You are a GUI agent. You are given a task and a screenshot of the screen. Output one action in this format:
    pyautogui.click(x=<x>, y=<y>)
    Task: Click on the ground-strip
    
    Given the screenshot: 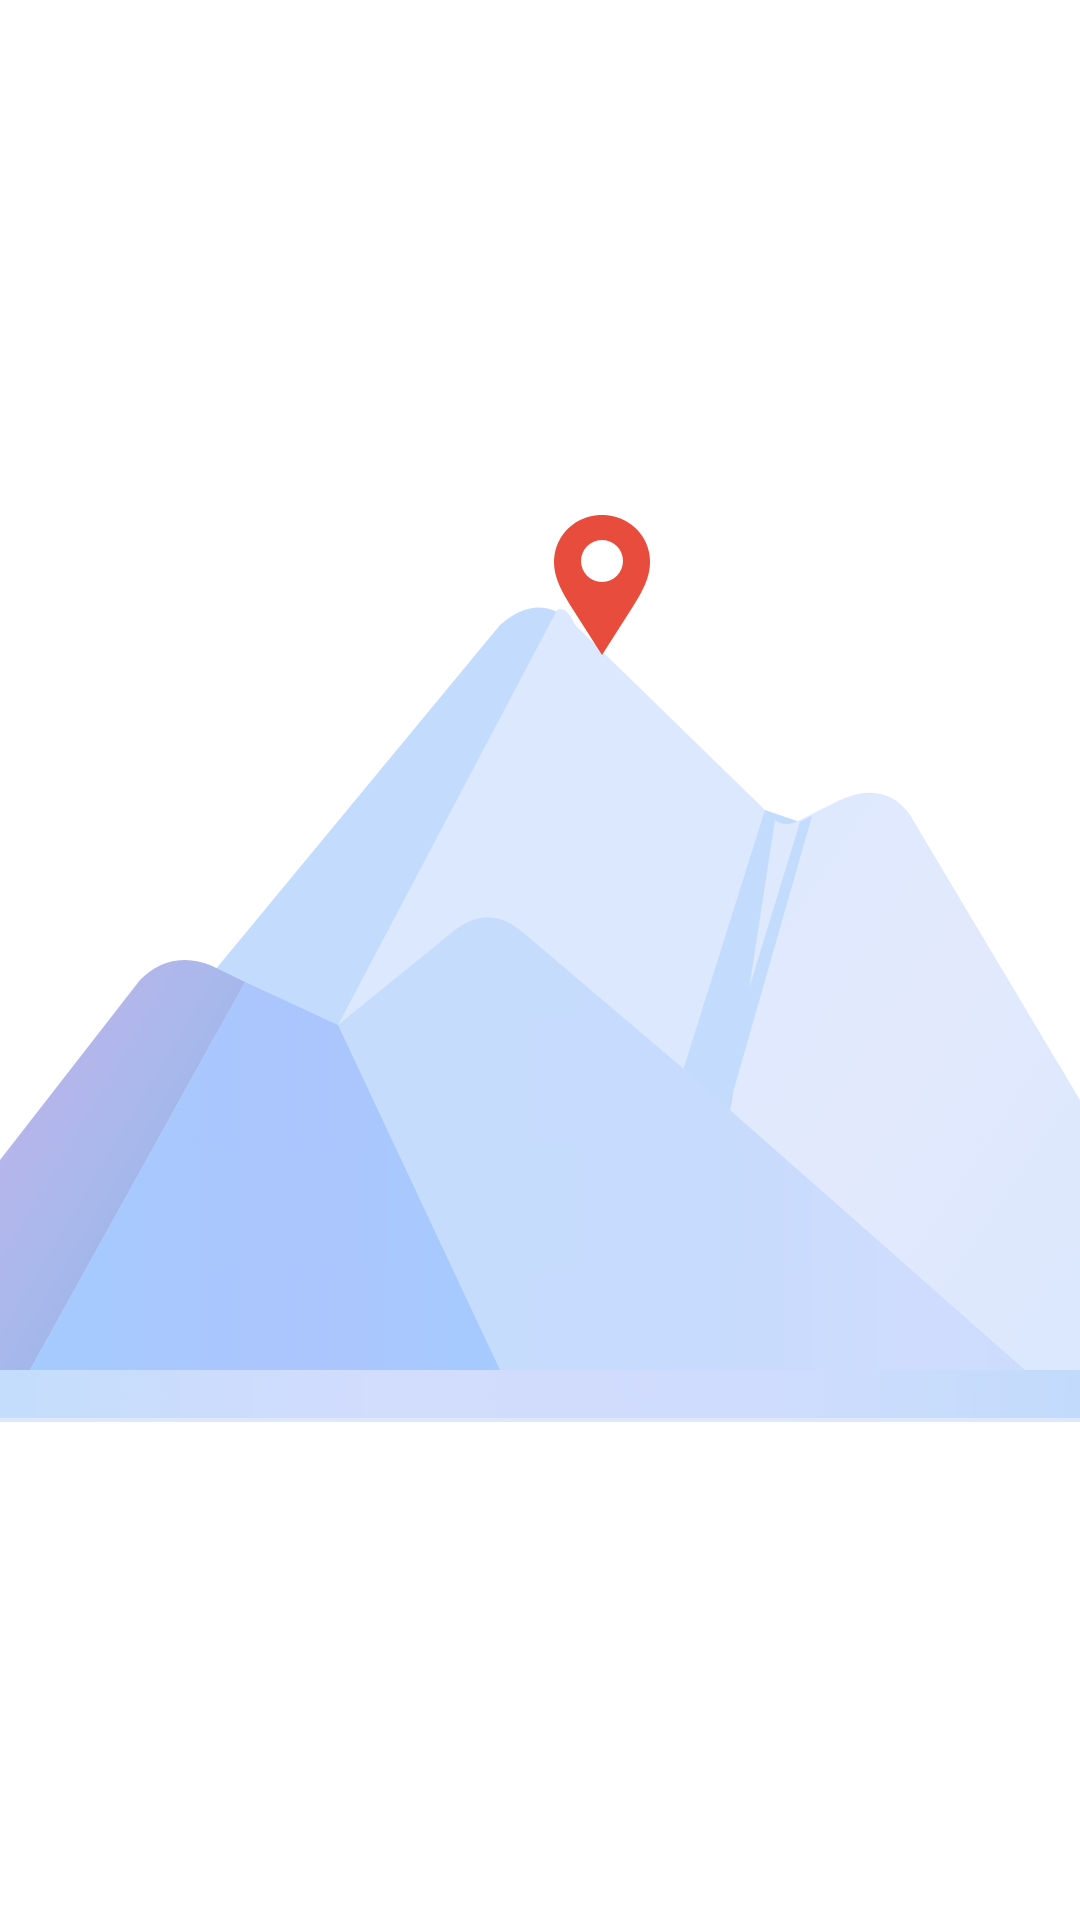 What is the action you would take?
    pyautogui.click(x=540, y=1395)
    